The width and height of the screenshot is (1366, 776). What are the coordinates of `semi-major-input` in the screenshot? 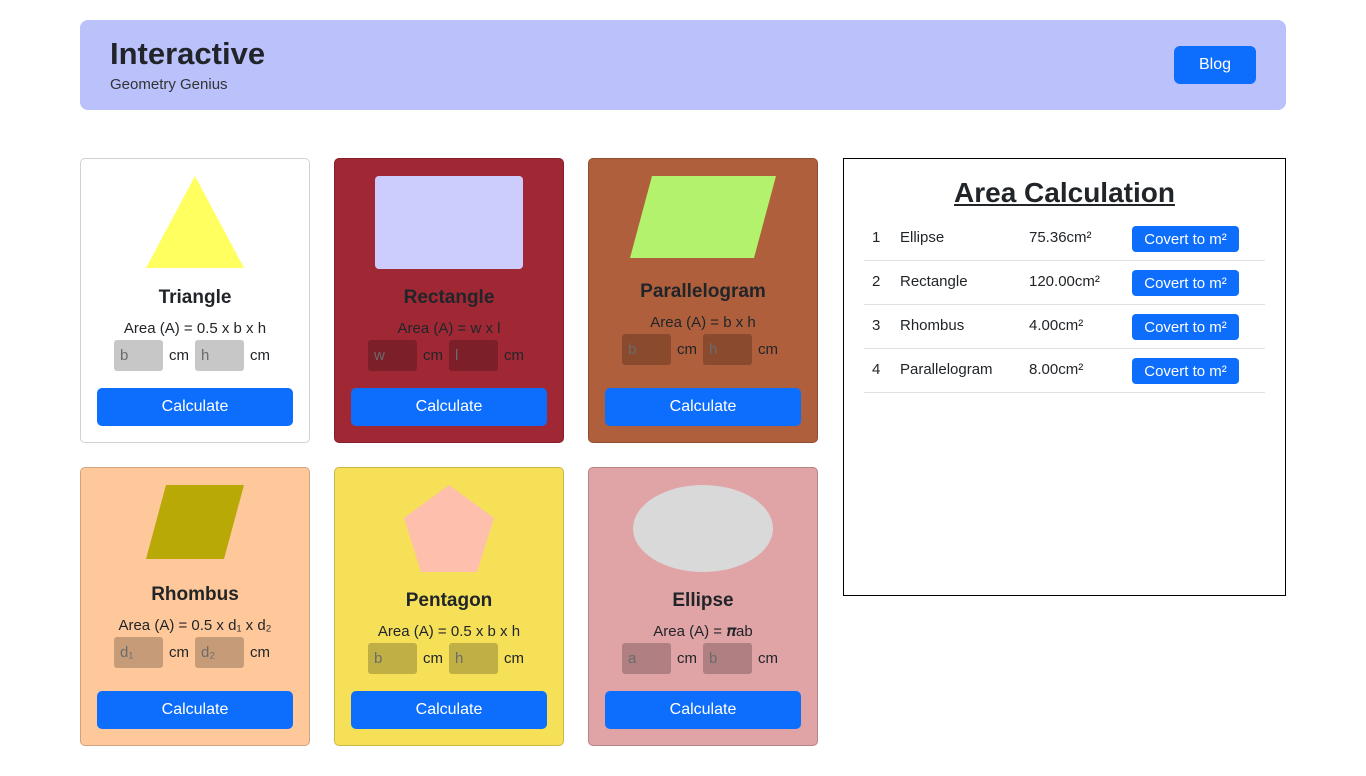 It's located at (646, 658).